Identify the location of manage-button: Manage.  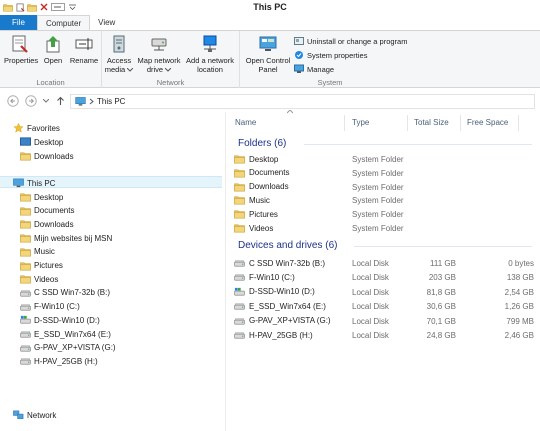
(314, 69).